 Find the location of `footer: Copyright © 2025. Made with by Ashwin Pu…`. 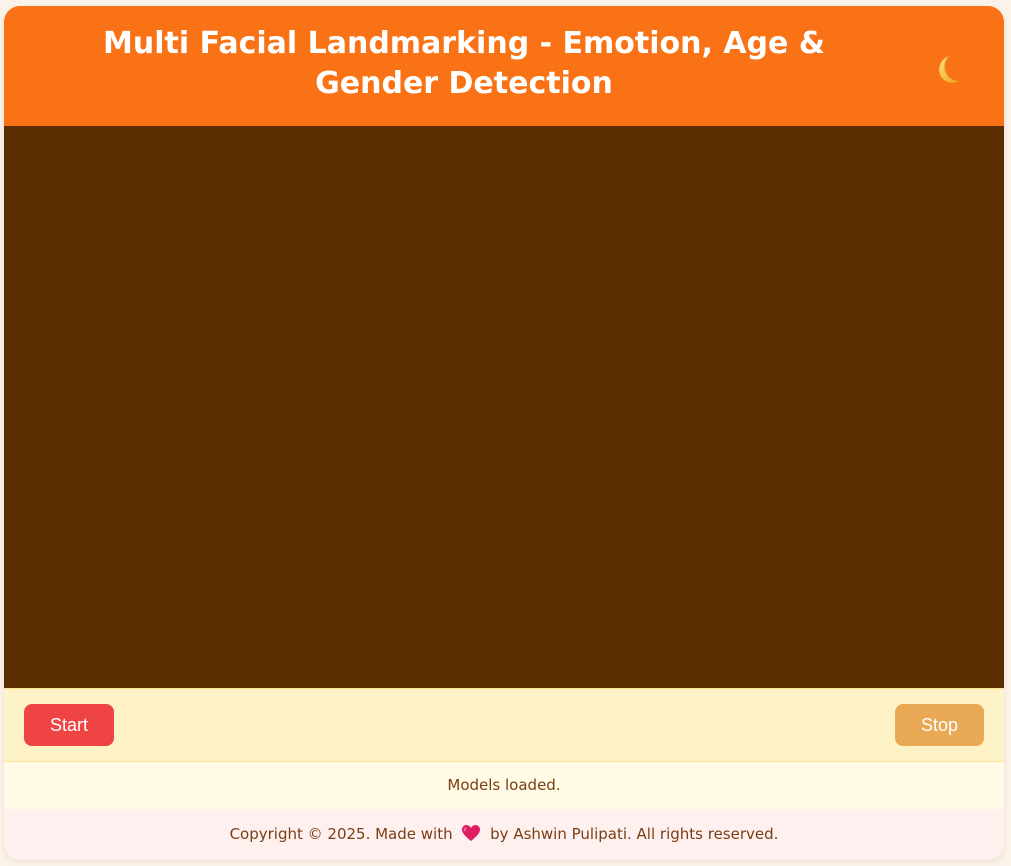

footer: Copyright © 2025. Made with by Ashwin Pu… is located at coordinates (504, 834).